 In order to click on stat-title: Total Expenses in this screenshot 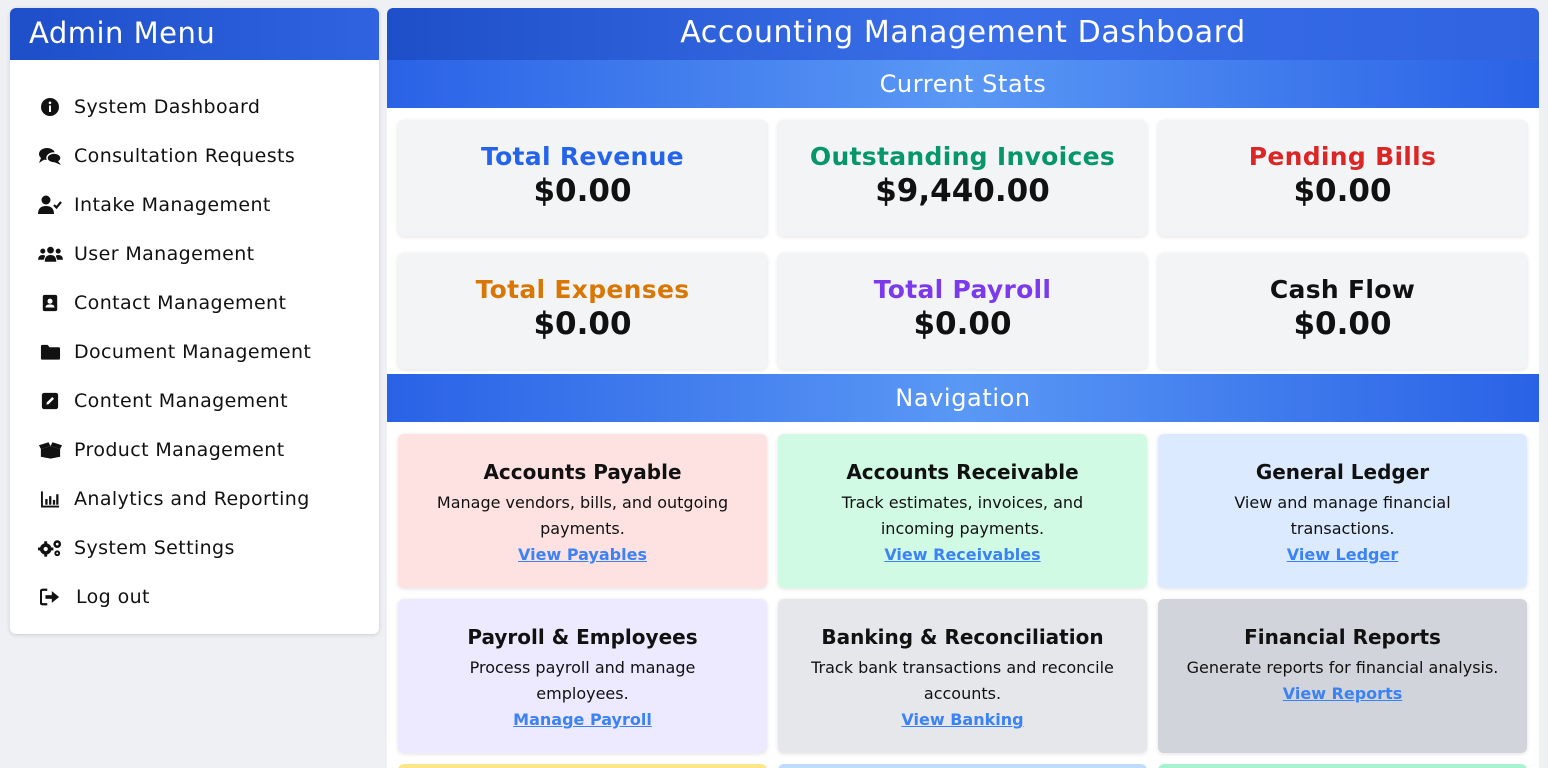, I will do `click(582, 289)`.